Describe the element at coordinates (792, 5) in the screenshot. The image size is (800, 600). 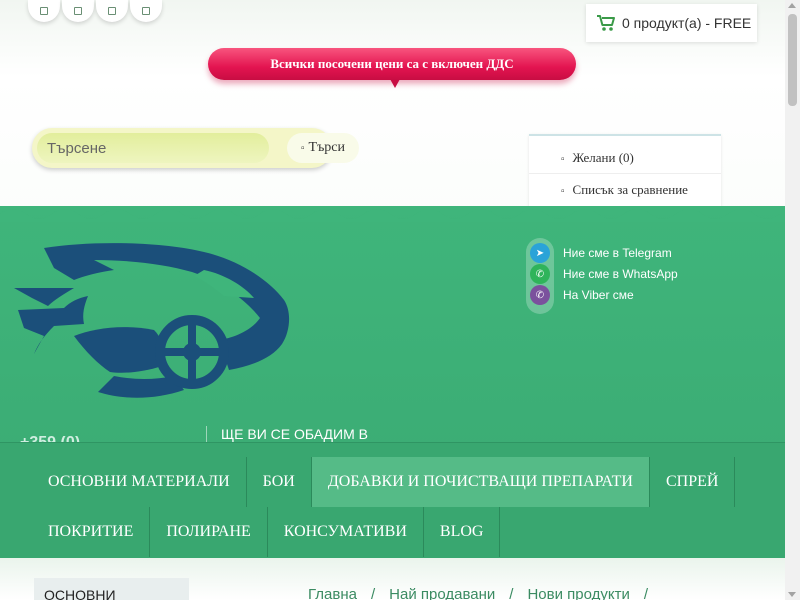
I see `scroll-up-arrow-icon` at that location.